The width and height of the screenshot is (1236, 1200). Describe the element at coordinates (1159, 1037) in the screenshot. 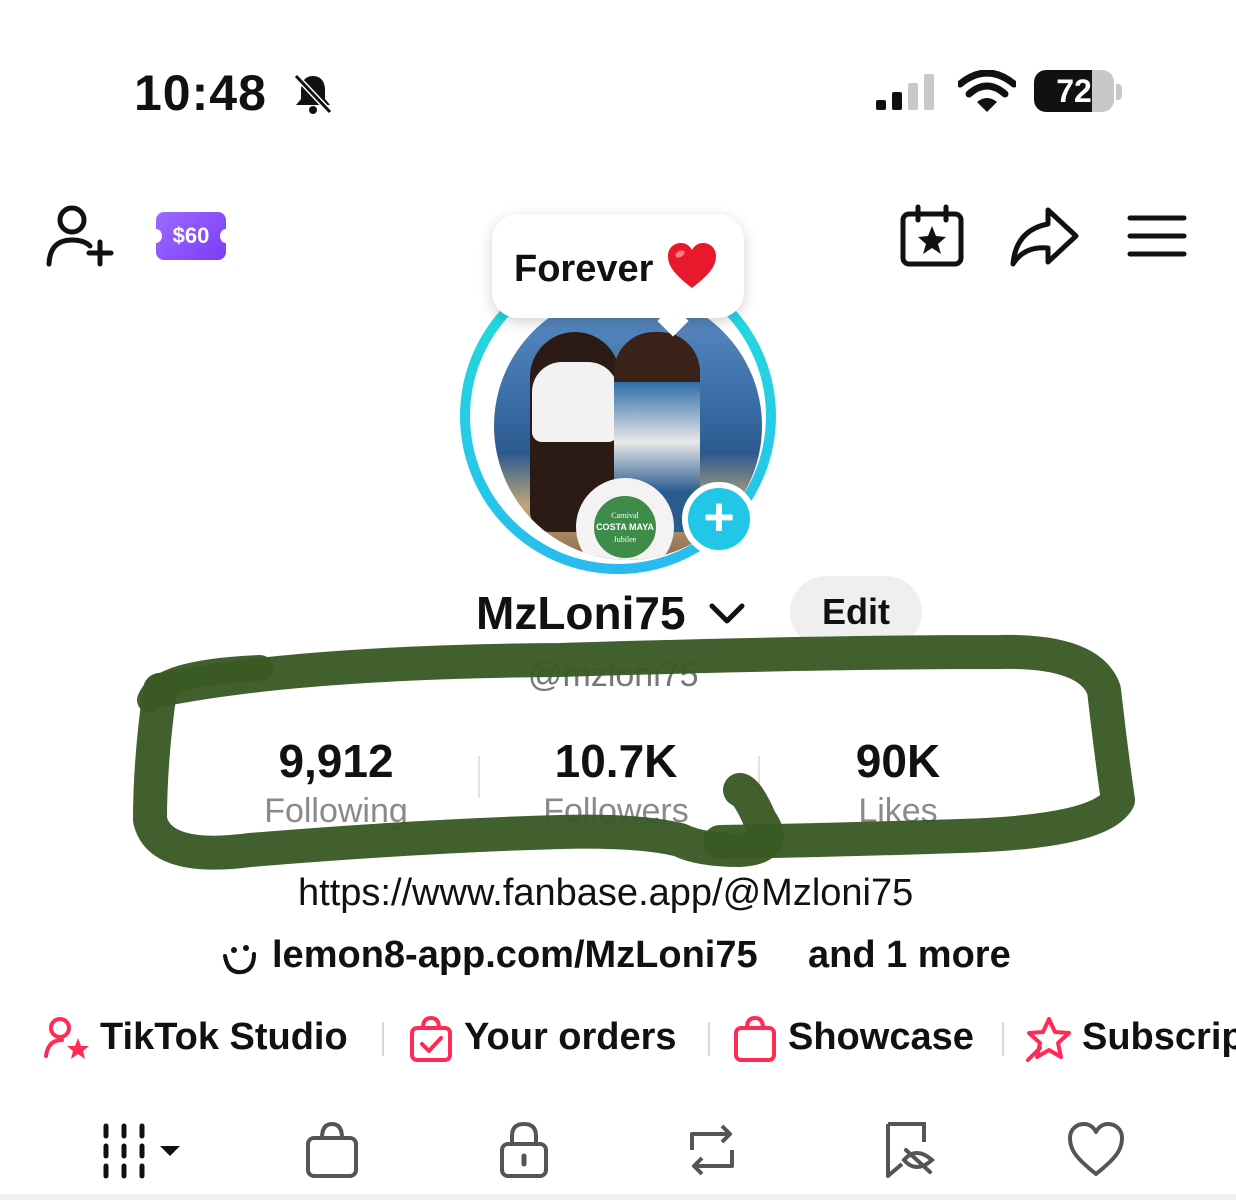

I see `shortcut-label: Subscrip` at that location.